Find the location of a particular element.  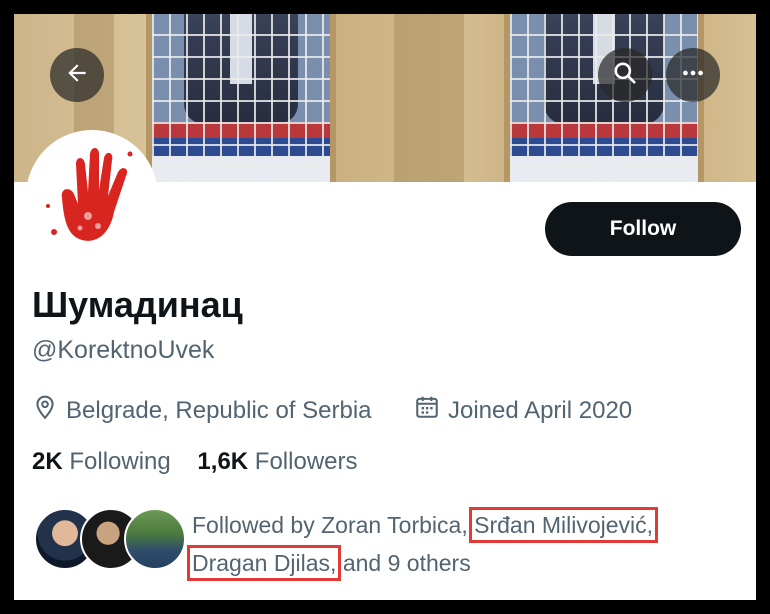

arrow-left-icon is located at coordinates (77, 75).